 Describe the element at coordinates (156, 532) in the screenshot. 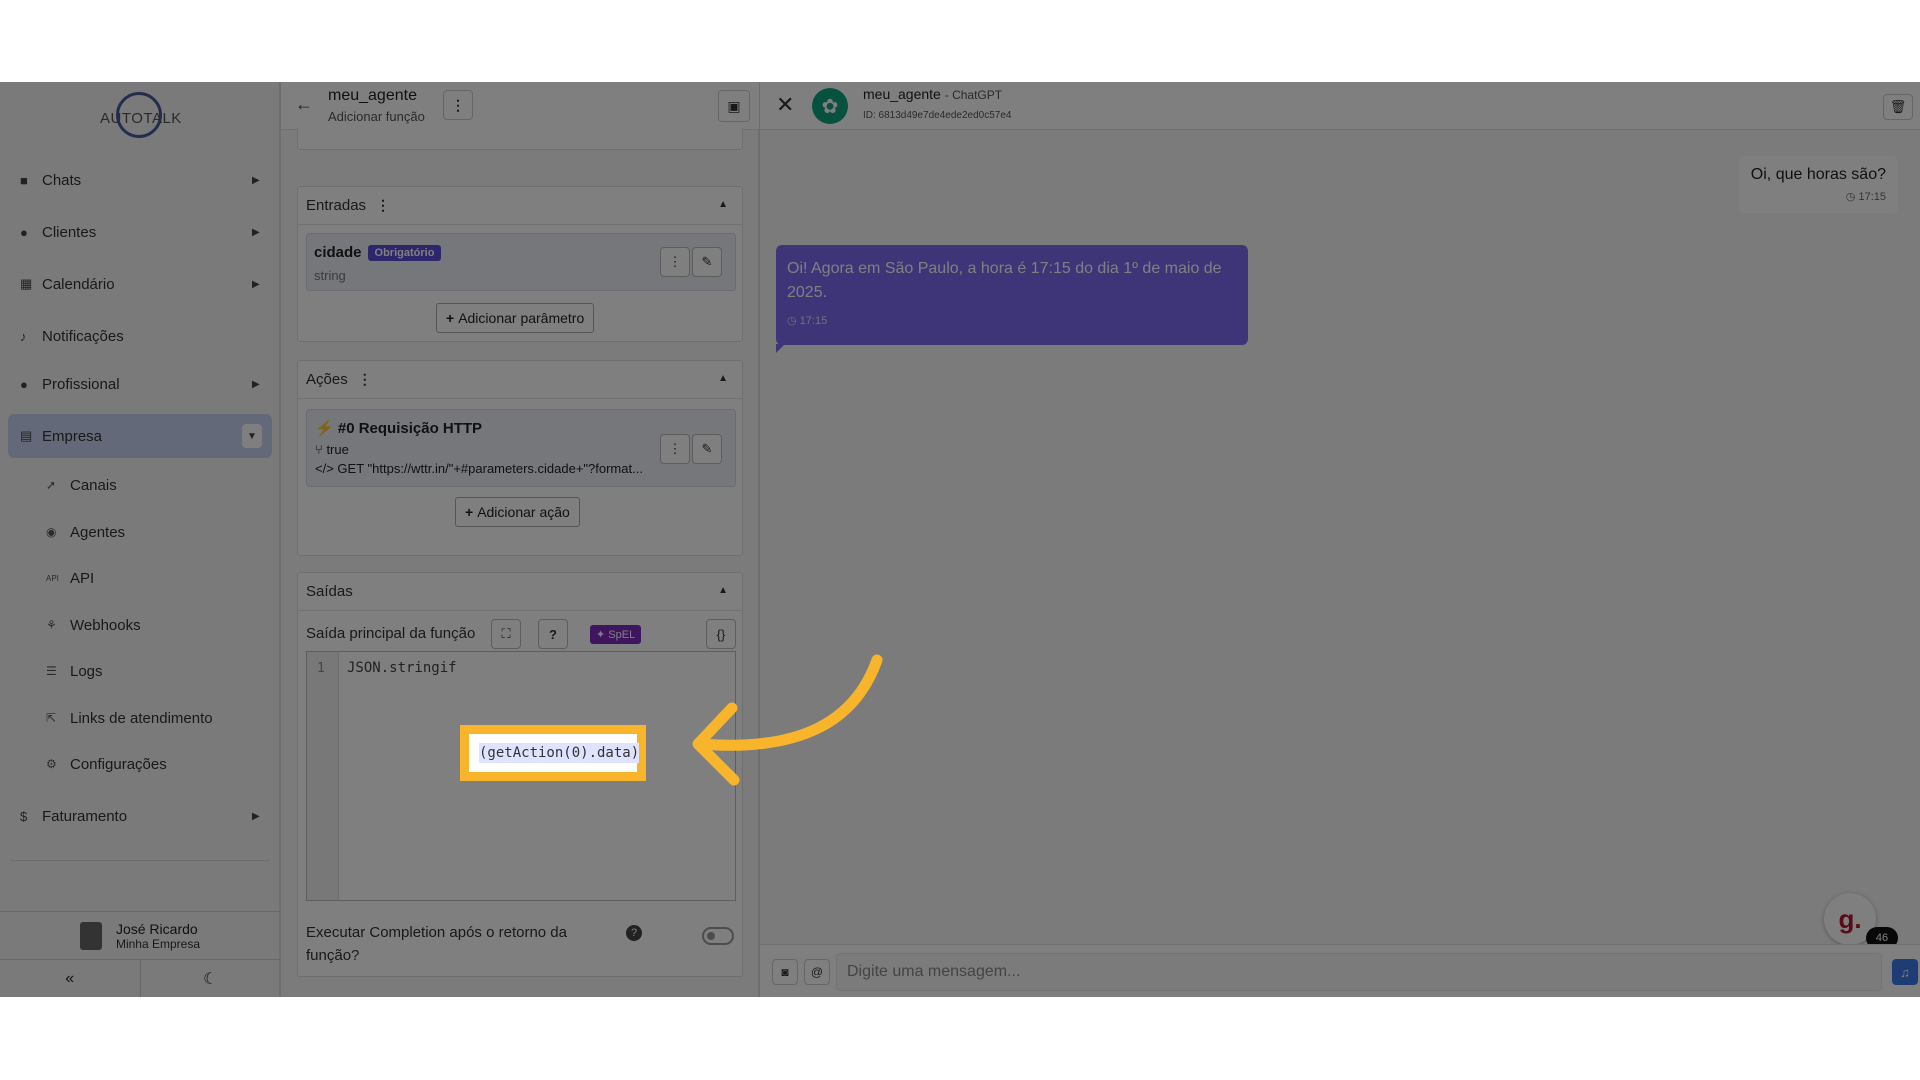

I see `sidebar-subitem-agentes: ◉ Agentes` at that location.